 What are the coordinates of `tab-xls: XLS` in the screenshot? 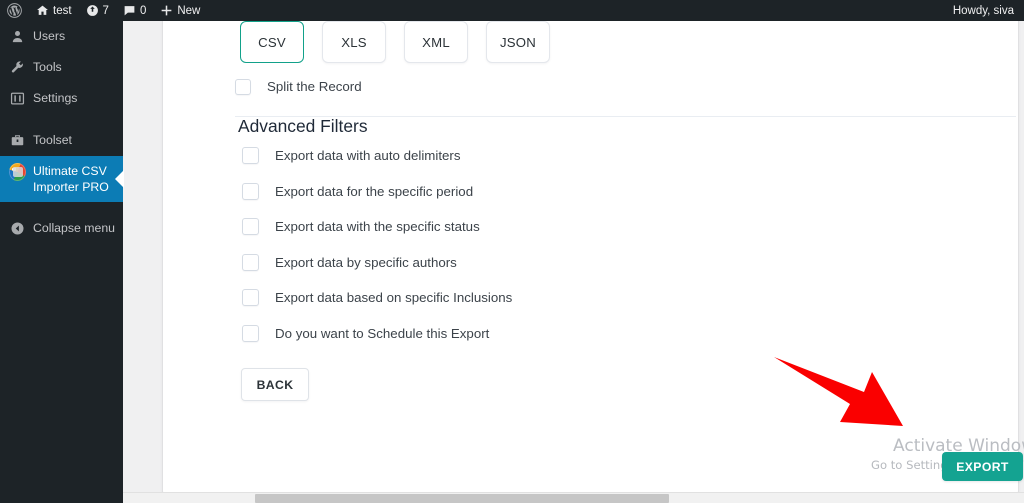 It's located at (354, 42).